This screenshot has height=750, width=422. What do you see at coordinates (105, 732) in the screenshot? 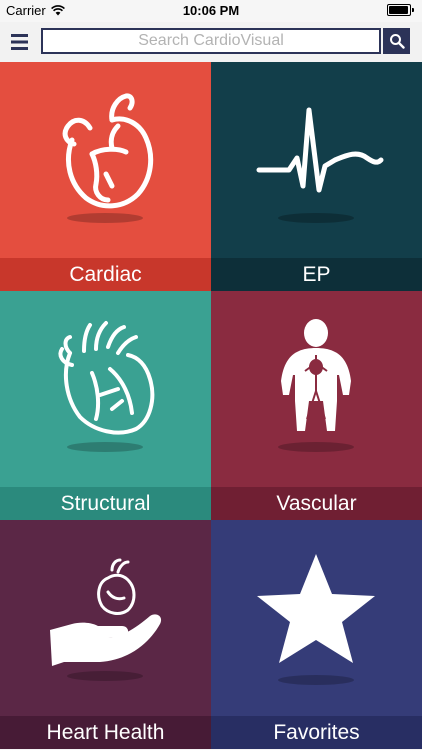
I see `tile-label: Heart Health` at bounding box center [105, 732].